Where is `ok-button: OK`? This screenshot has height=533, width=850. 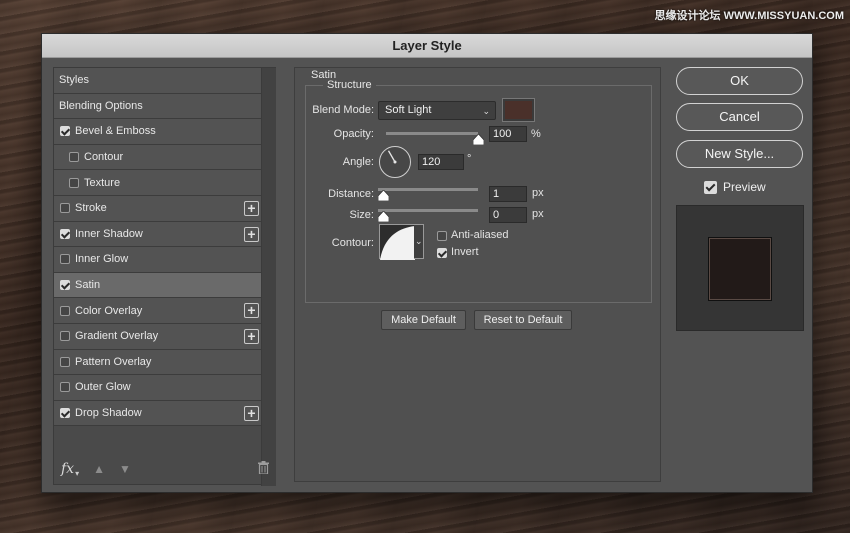 ok-button: OK is located at coordinates (739, 81).